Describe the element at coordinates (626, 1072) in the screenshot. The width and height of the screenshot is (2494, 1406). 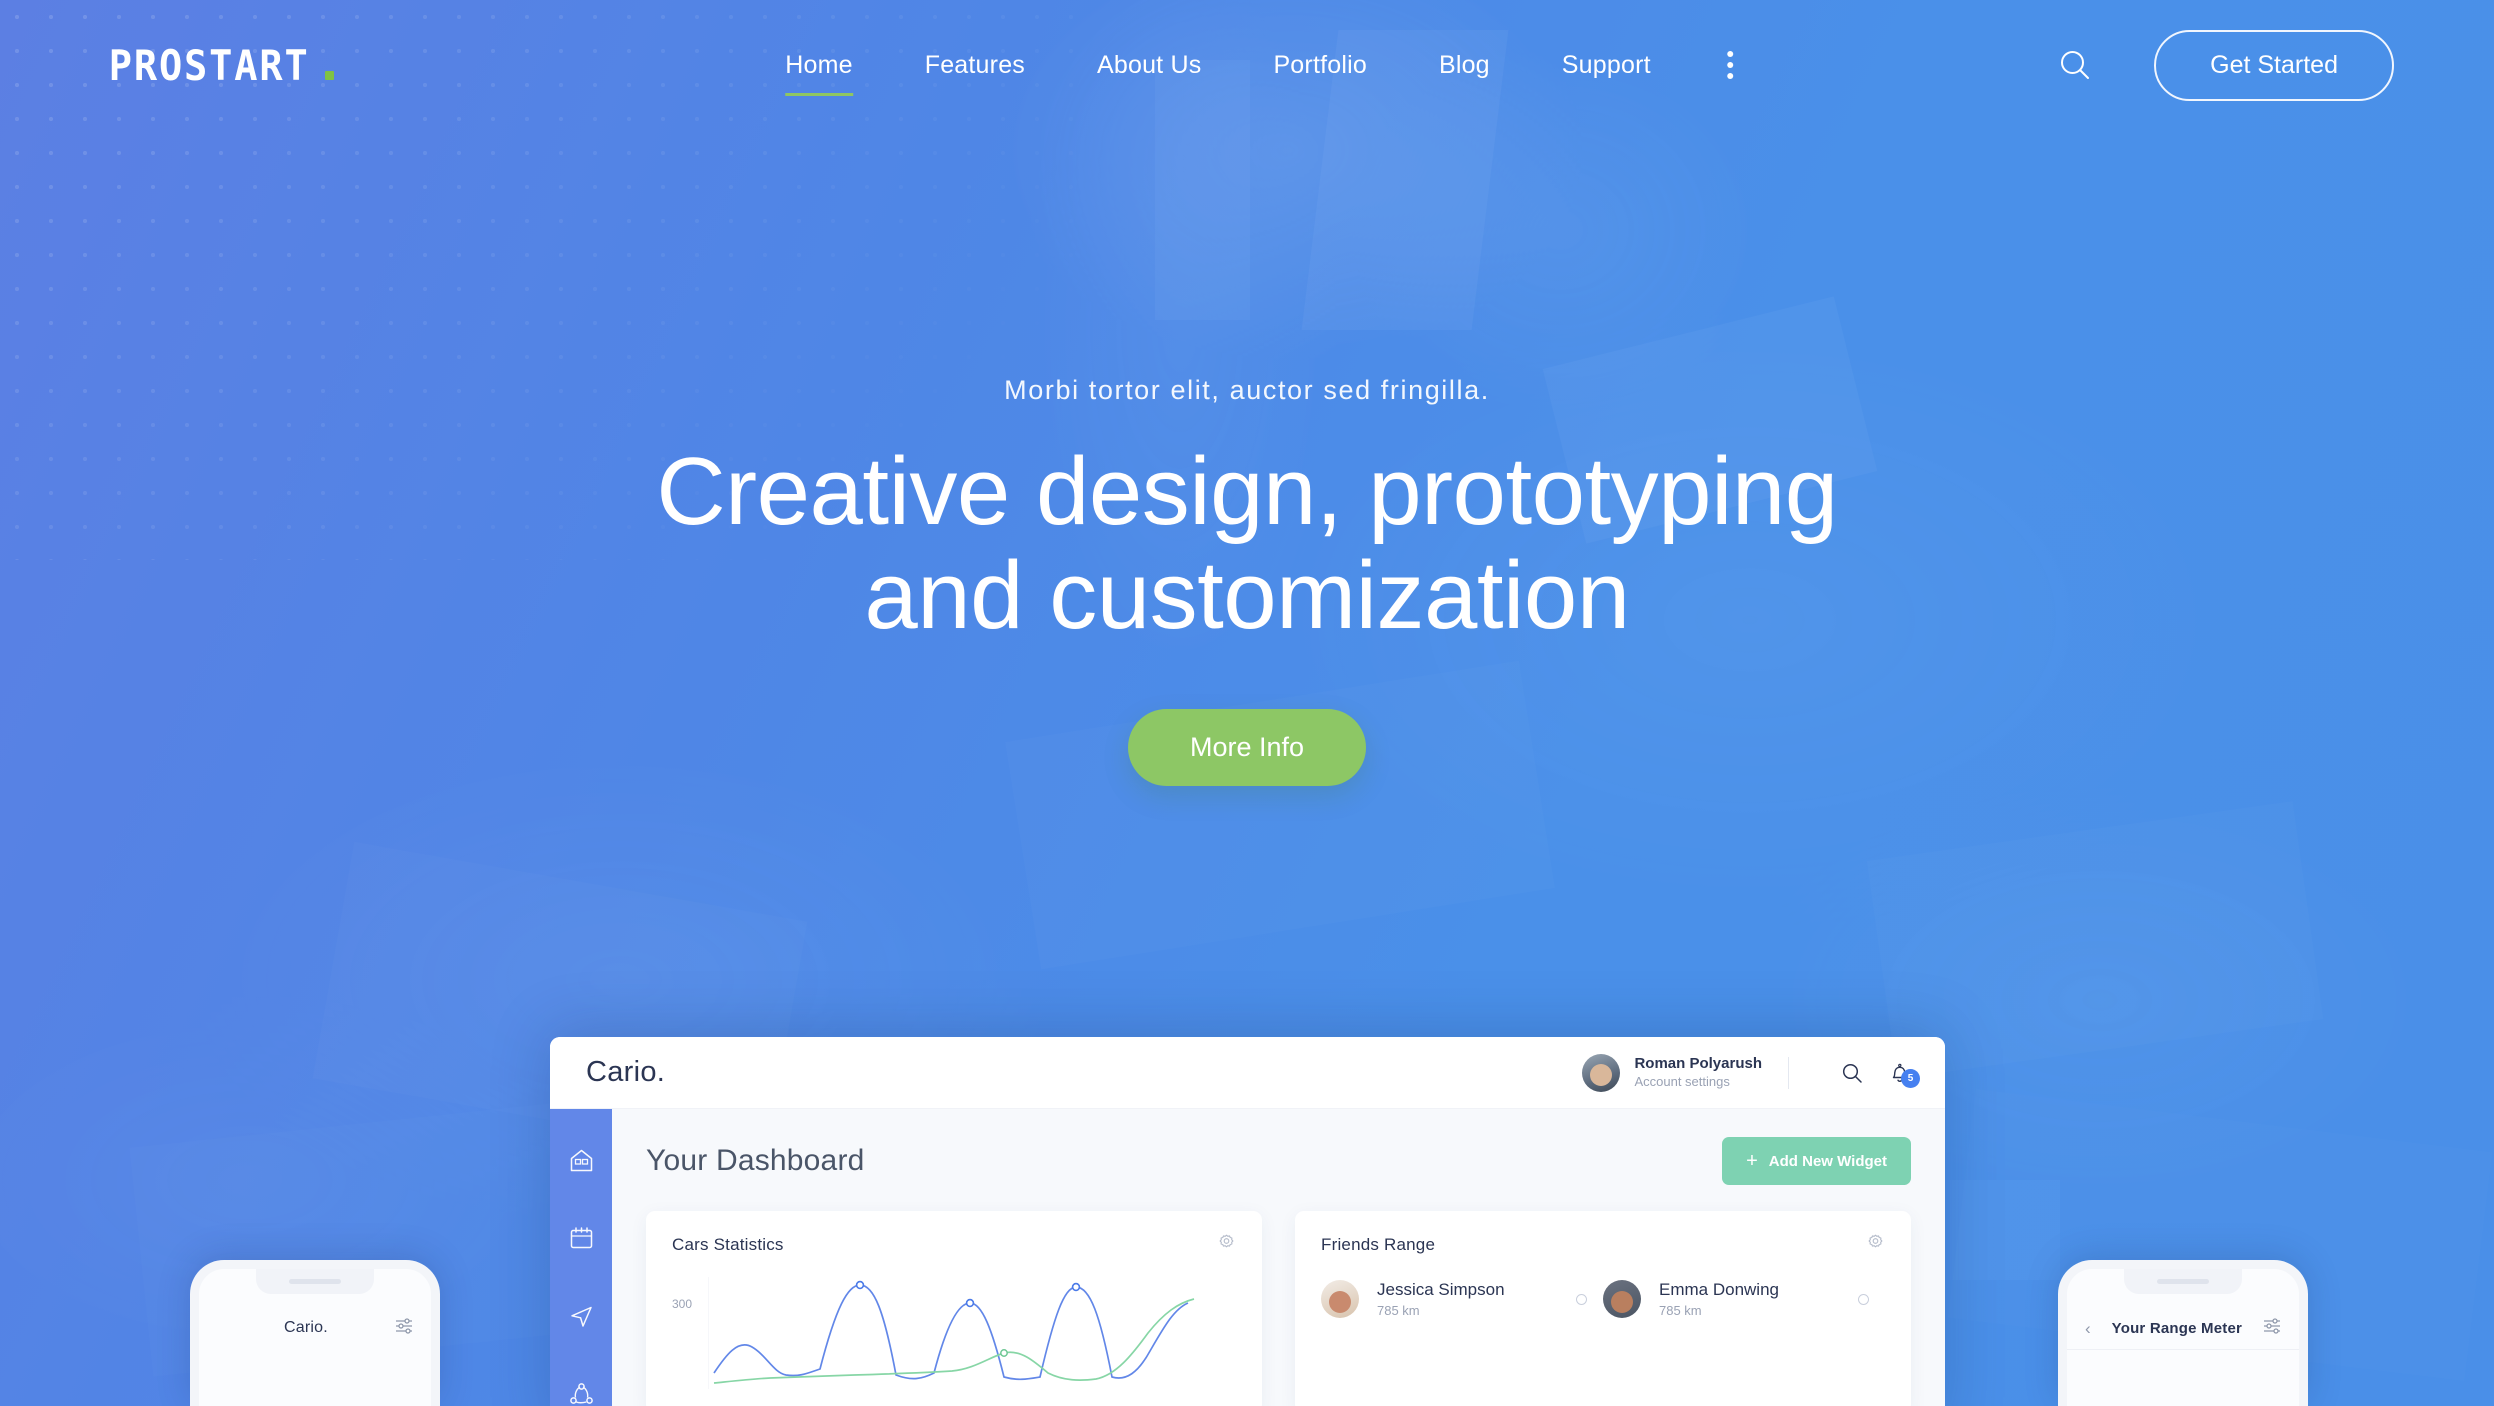
I see `dashboard-brand: Cario.` at that location.